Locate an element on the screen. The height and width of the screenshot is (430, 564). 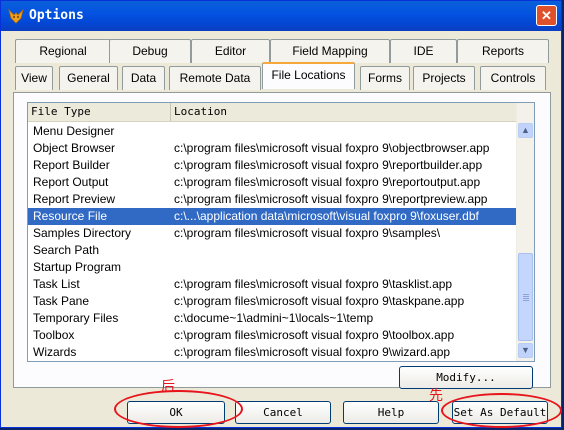
help-button: Help is located at coordinates (391, 412).